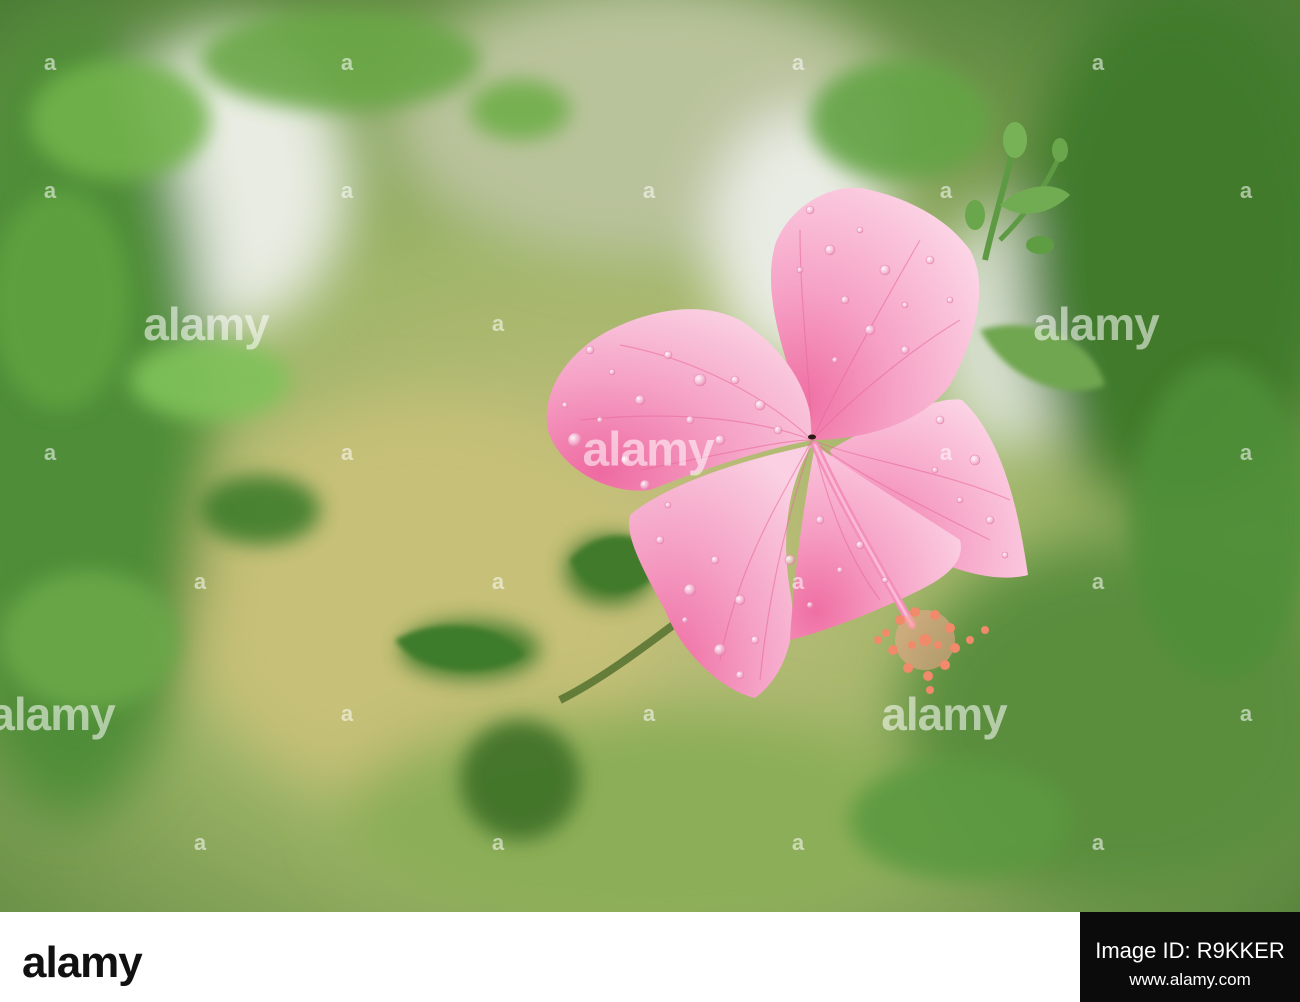  Describe the element at coordinates (1190, 979) in the screenshot. I see `site-url-label: www.alamy.com` at that location.